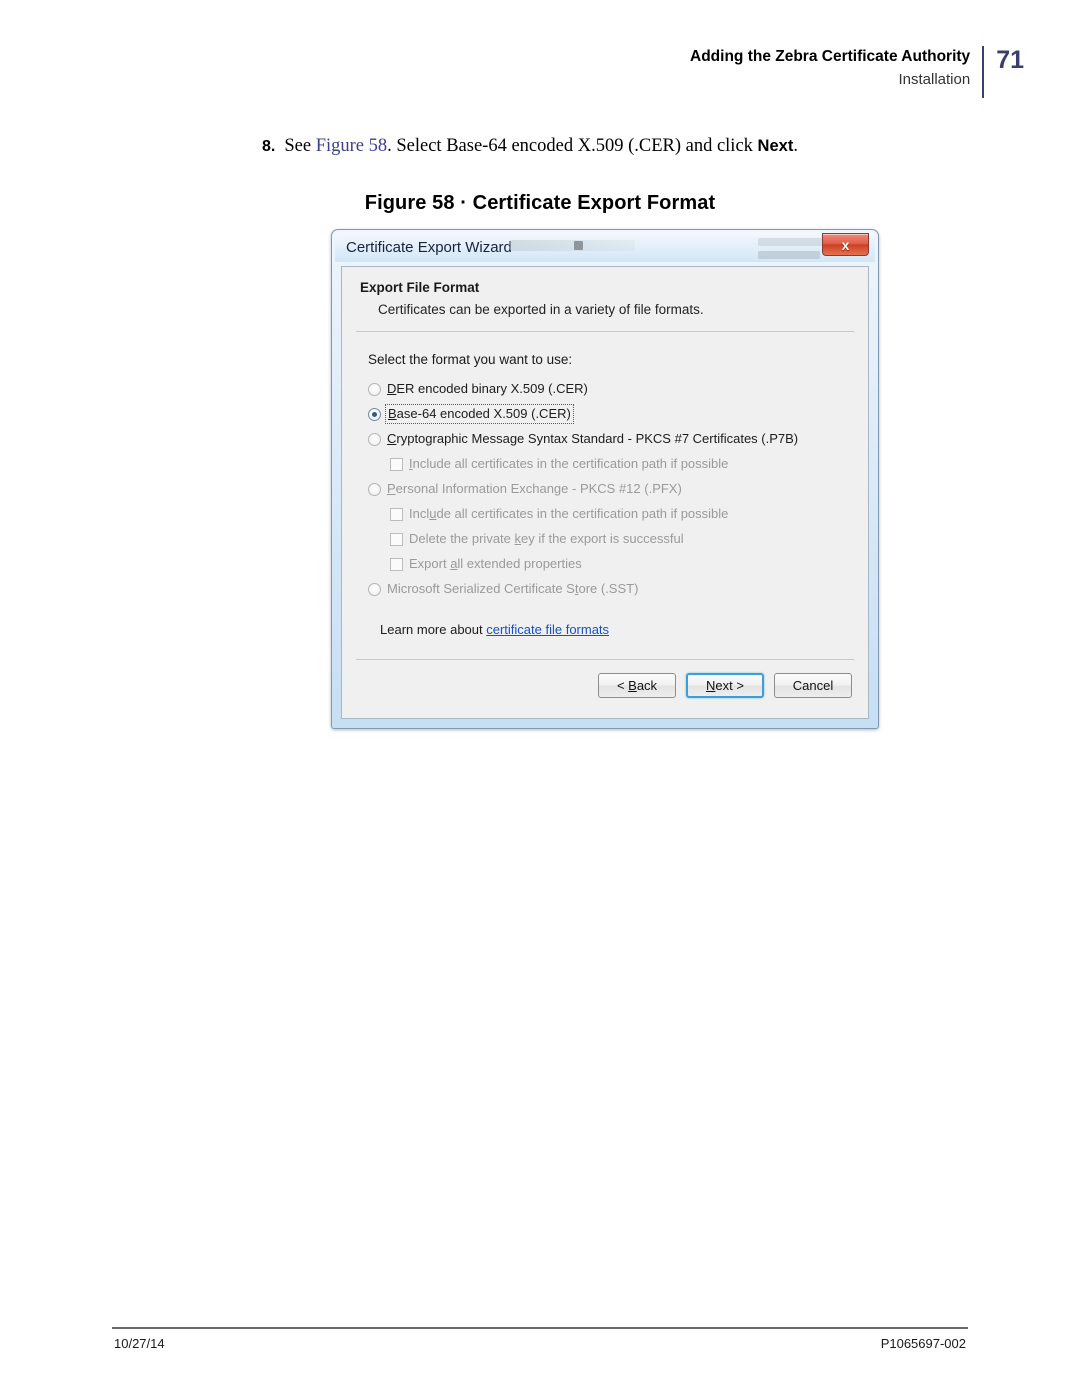 This screenshot has height=1397, width=1080. What do you see at coordinates (830, 56) in the screenshot?
I see `page-title: Adding the Zebra Certificate Authority` at bounding box center [830, 56].